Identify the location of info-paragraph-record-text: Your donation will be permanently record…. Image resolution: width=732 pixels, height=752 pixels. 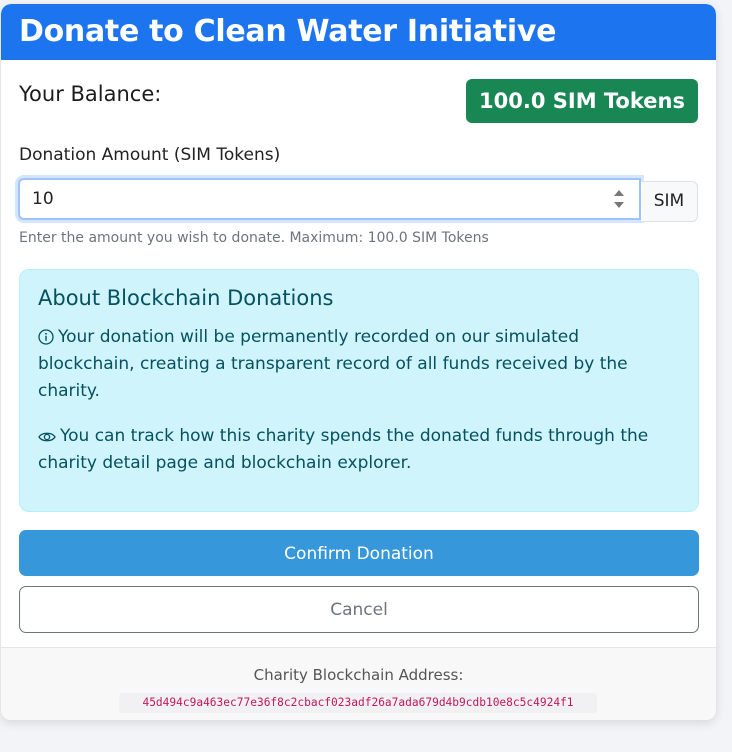
(333, 364).